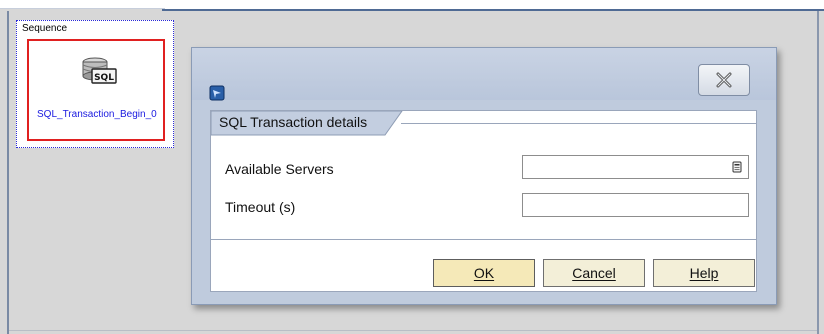  I want to click on top-divider, so click(493, 10).